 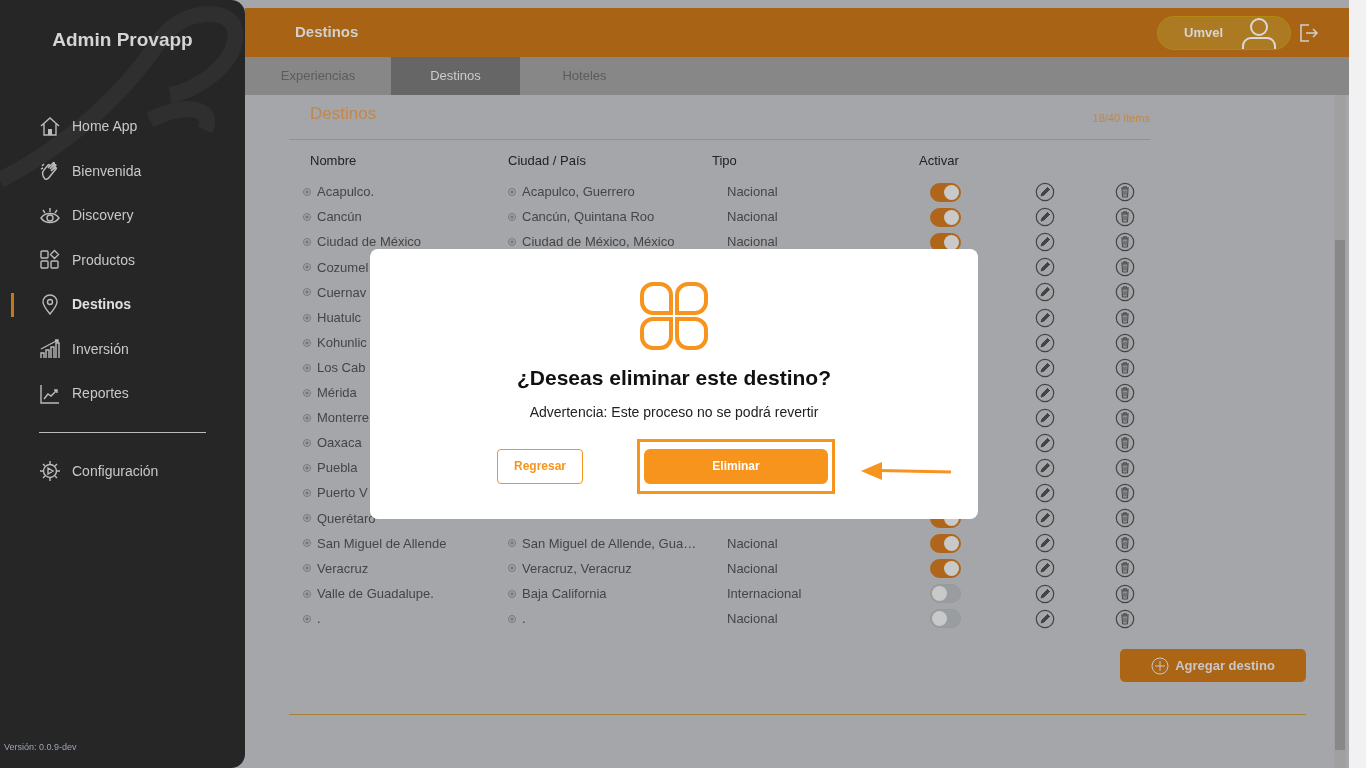 What do you see at coordinates (564, 593) in the screenshot?
I see `table-cell-text: Baja California` at bounding box center [564, 593].